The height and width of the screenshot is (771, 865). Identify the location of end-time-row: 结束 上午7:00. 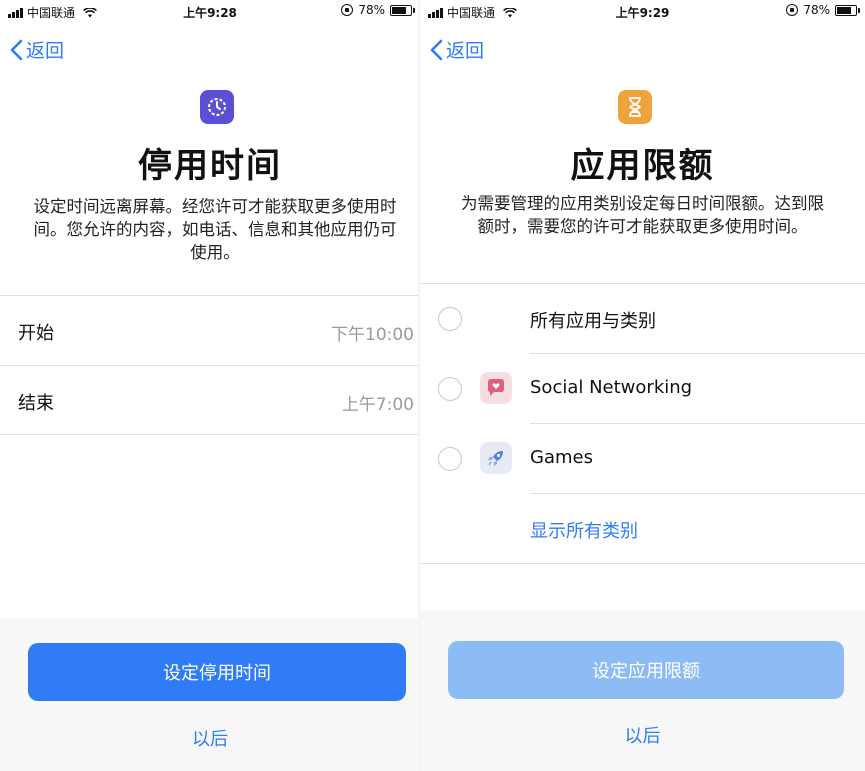
(210, 400).